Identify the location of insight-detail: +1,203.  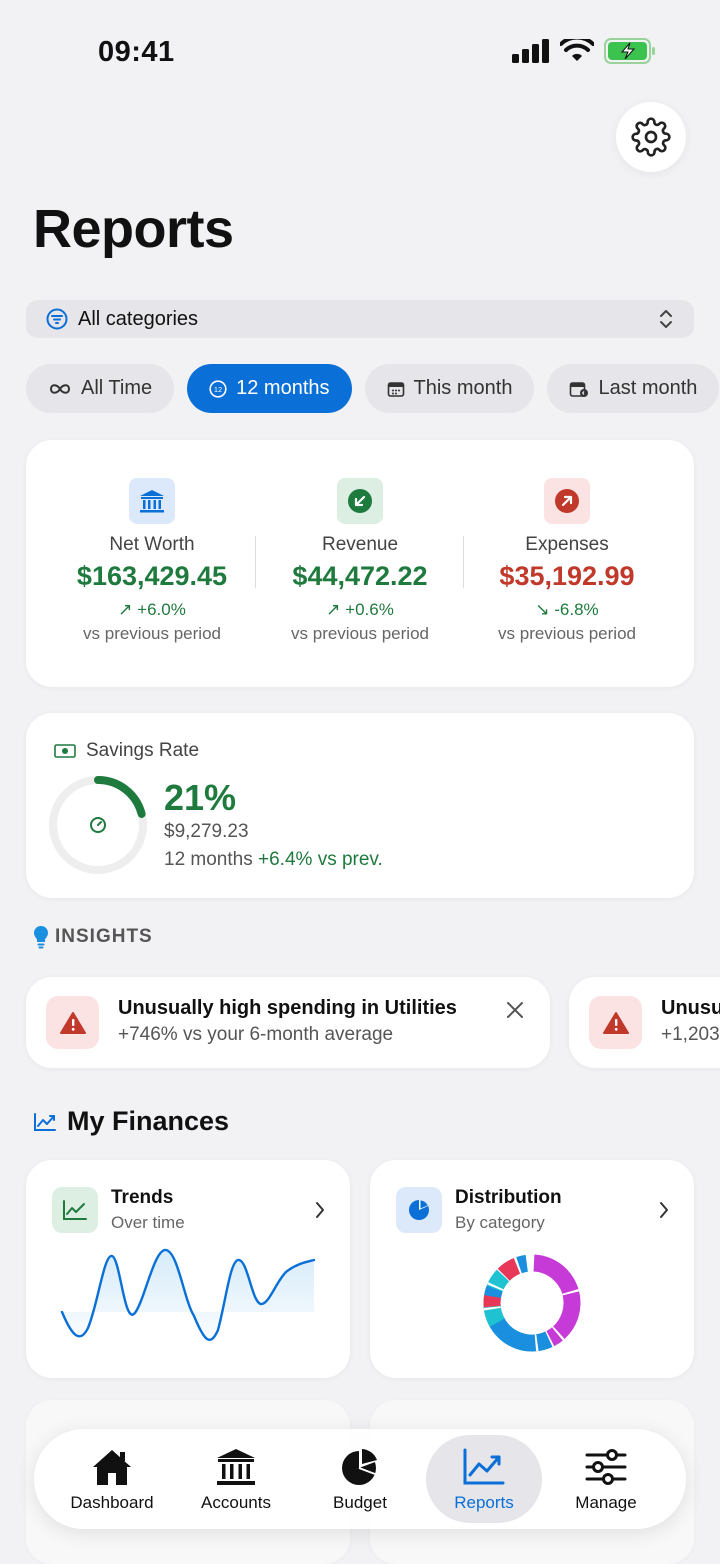
(690, 1034).